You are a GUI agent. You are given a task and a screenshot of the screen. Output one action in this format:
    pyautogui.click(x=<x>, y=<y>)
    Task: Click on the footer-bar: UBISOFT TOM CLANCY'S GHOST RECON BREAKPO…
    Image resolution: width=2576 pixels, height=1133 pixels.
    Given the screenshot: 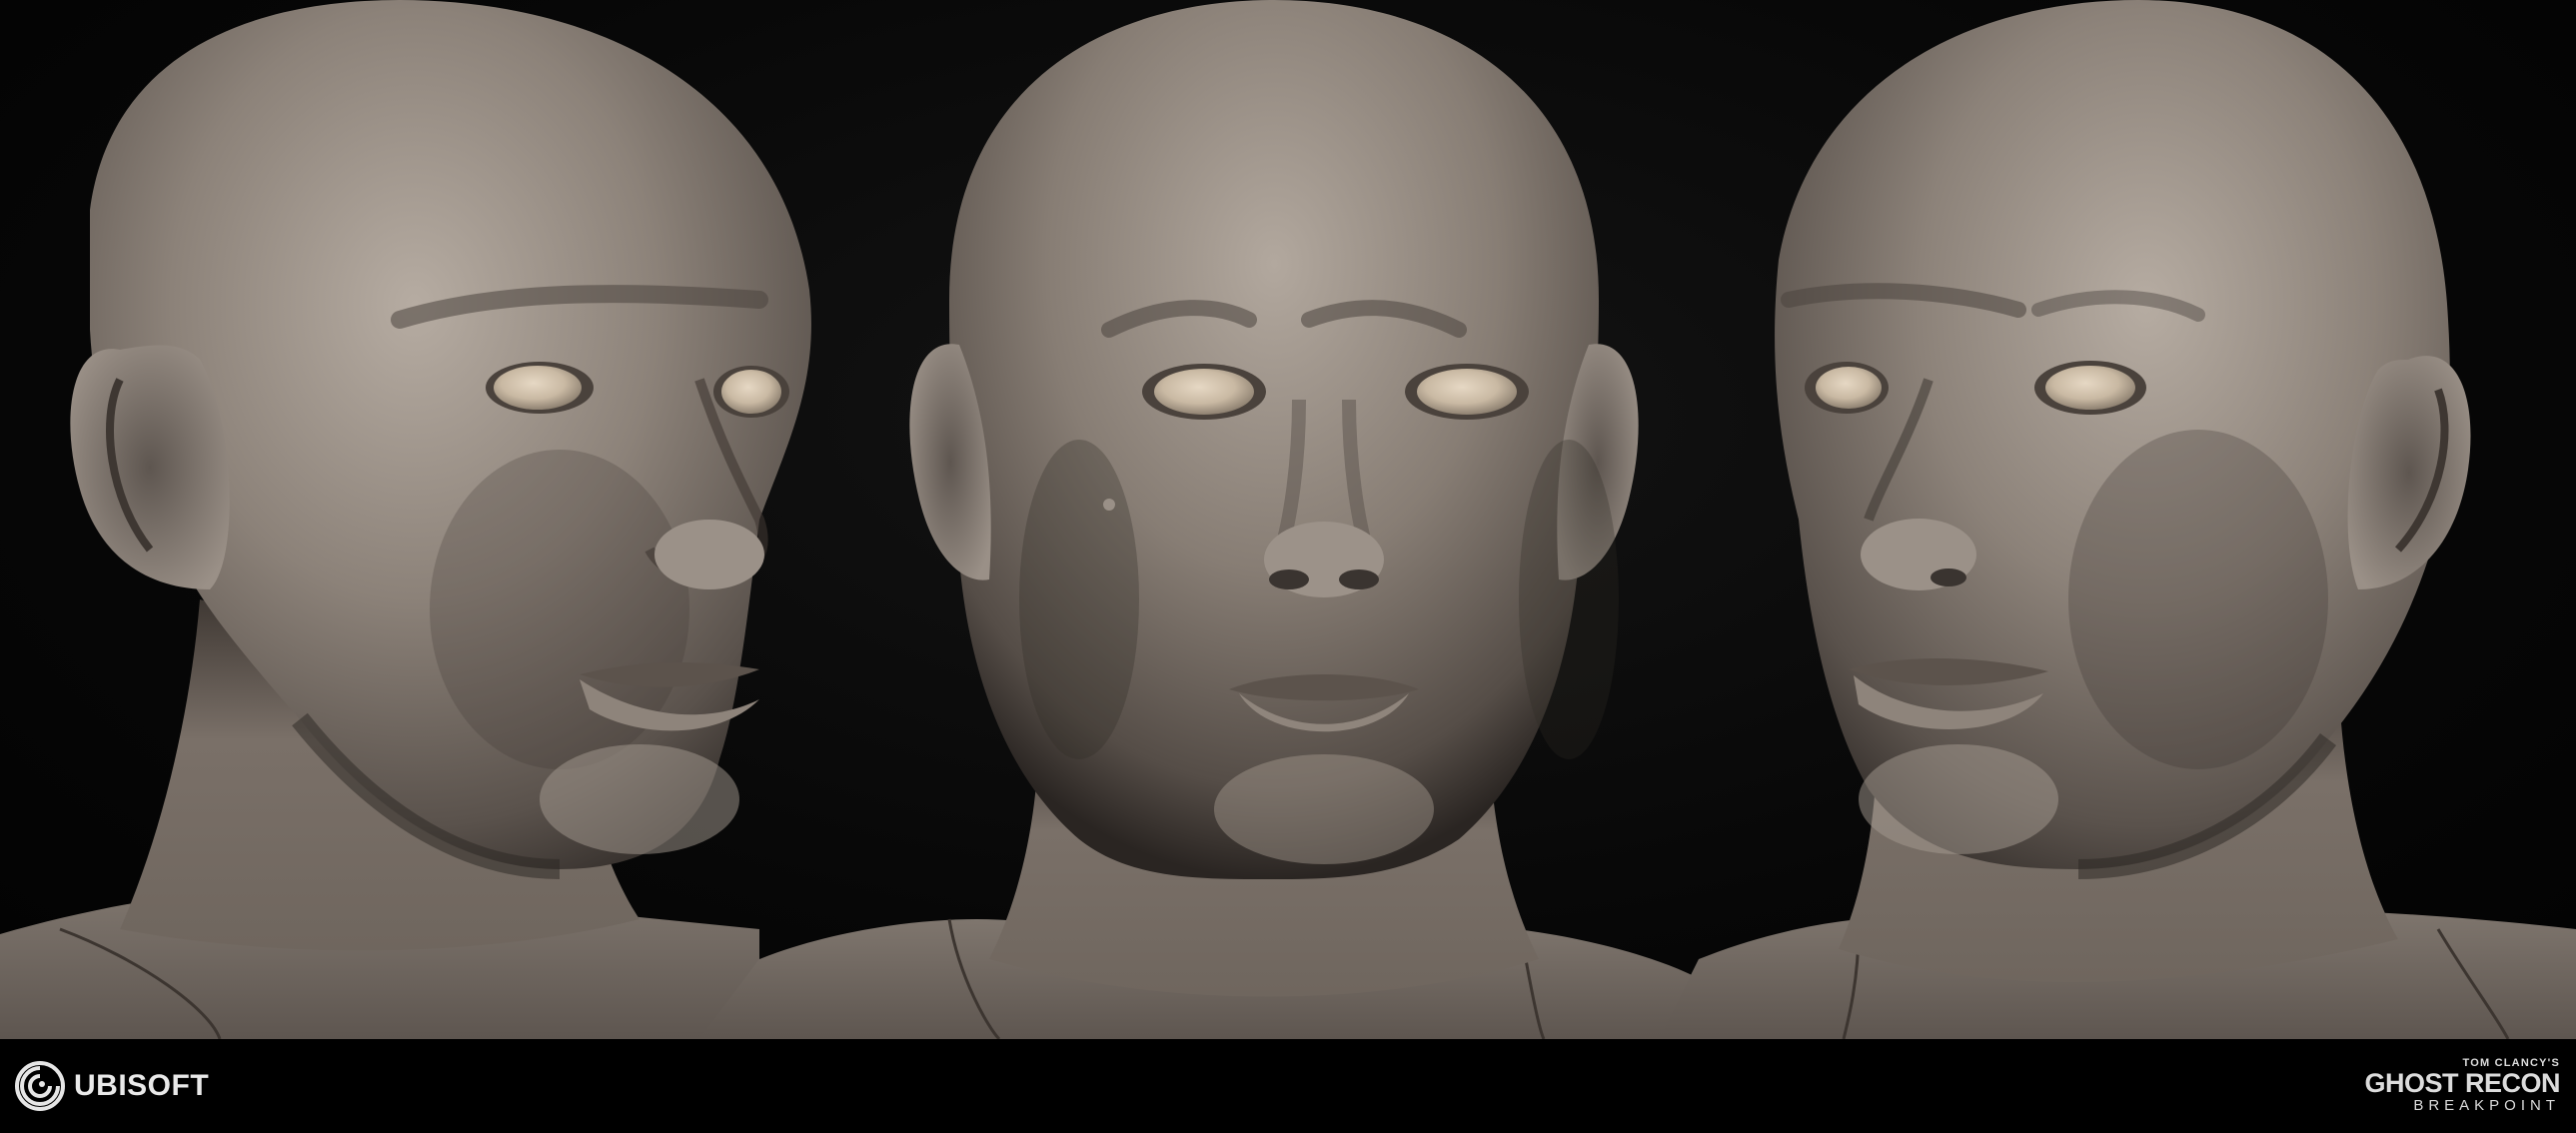 What is the action you would take?
    pyautogui.click(x=1288, y=1086)
    